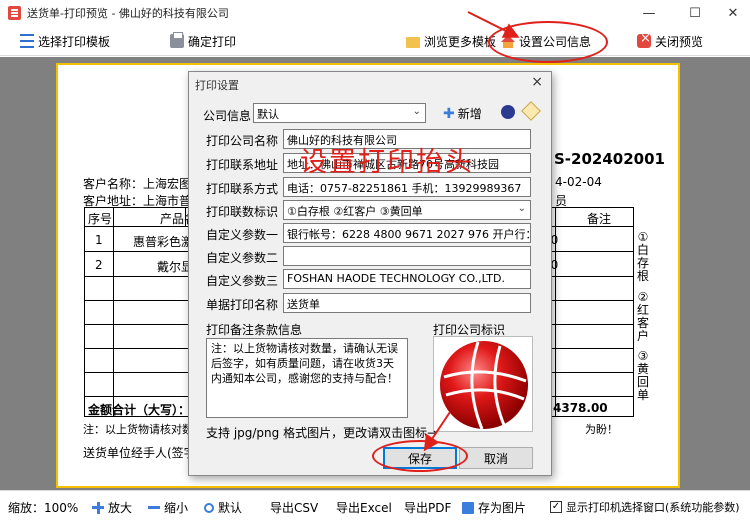 The image size is (750, 520). Describe the element at coordinates (120, 508) in the screenshot. I see `zoom-in-label: 放大` at that location.